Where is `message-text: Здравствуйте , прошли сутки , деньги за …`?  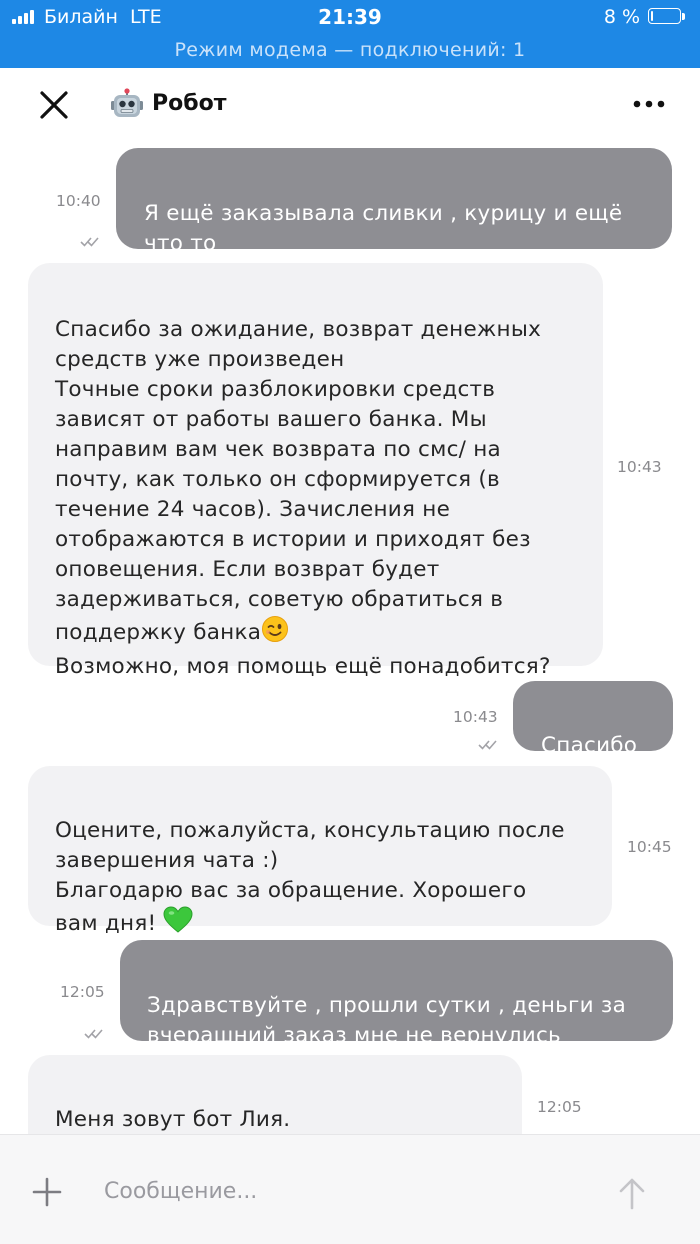
message-text: Здравствуйте , прошли сутки , деньги за … is located at coordinates (387, 1020).